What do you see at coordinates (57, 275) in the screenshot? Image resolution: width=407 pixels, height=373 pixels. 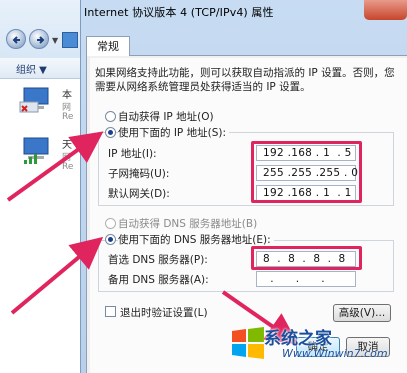 I see `arrow-to-dns-radio` at bounding box center [57, 275].